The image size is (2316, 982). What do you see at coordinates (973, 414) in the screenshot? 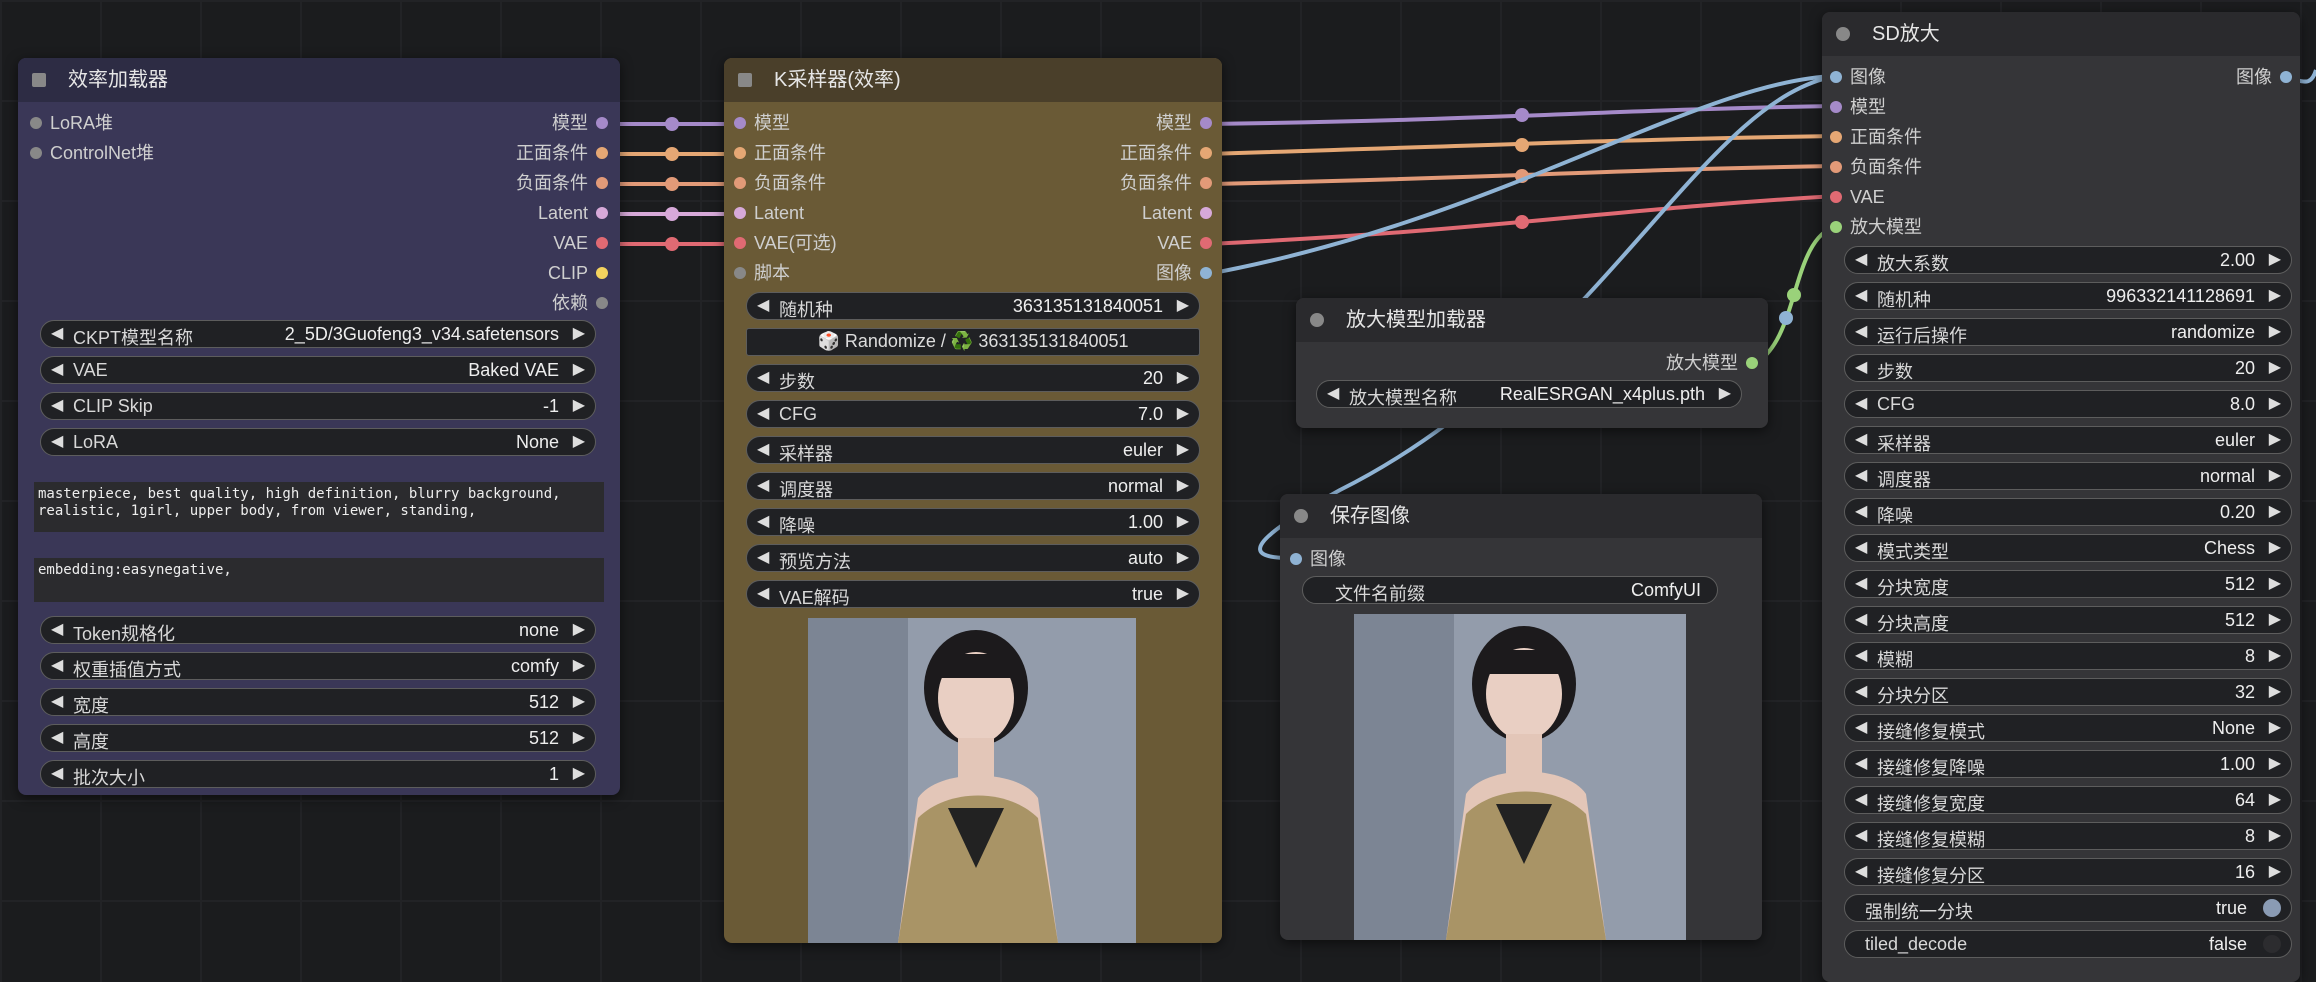
I see `cfg-widget: ◀ CFG 7.0 ▶` at bounding box center [973, 414].